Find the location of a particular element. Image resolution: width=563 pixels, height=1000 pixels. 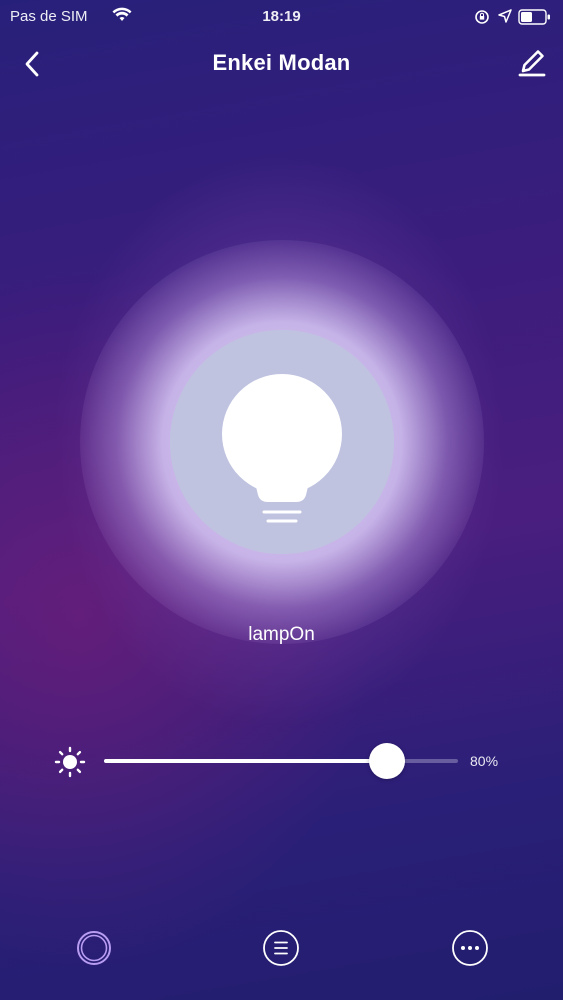

lamp-power-button is located at coordinates (282, 442).